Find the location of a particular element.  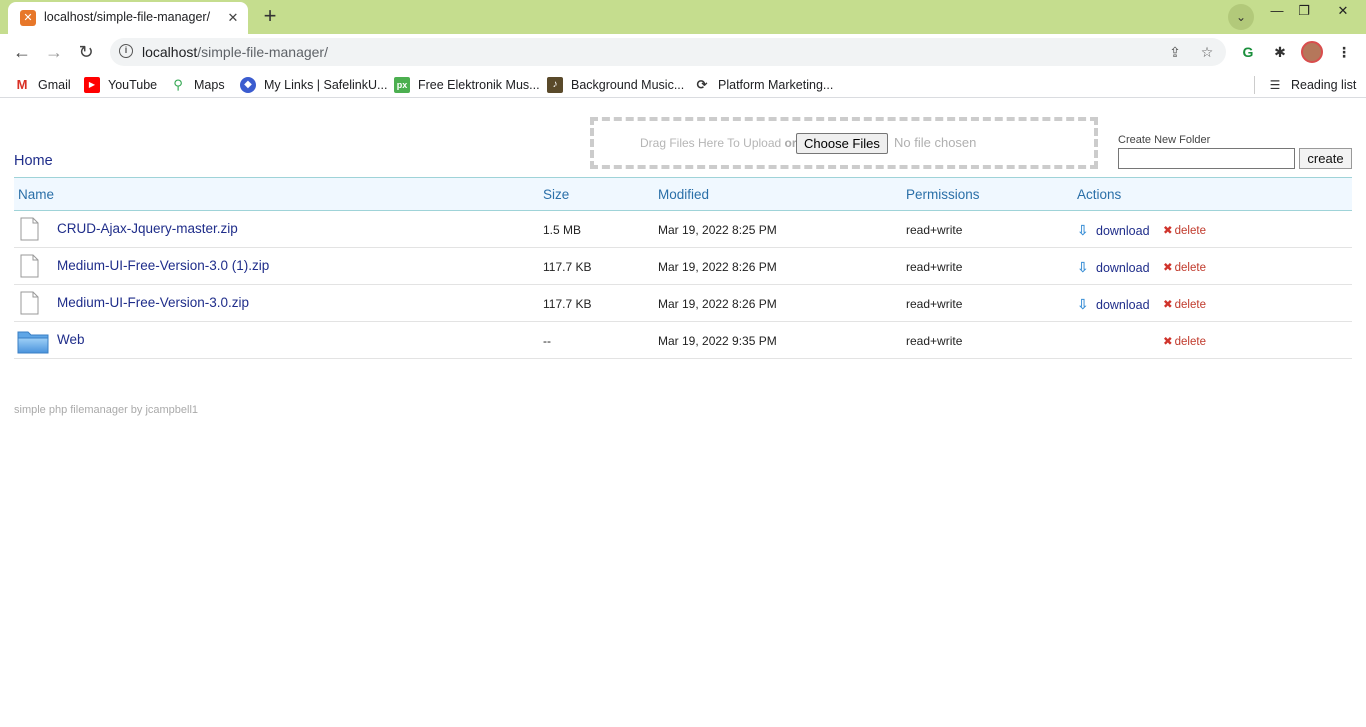

reload-button: ↻ is located at coordinates (86, 52).